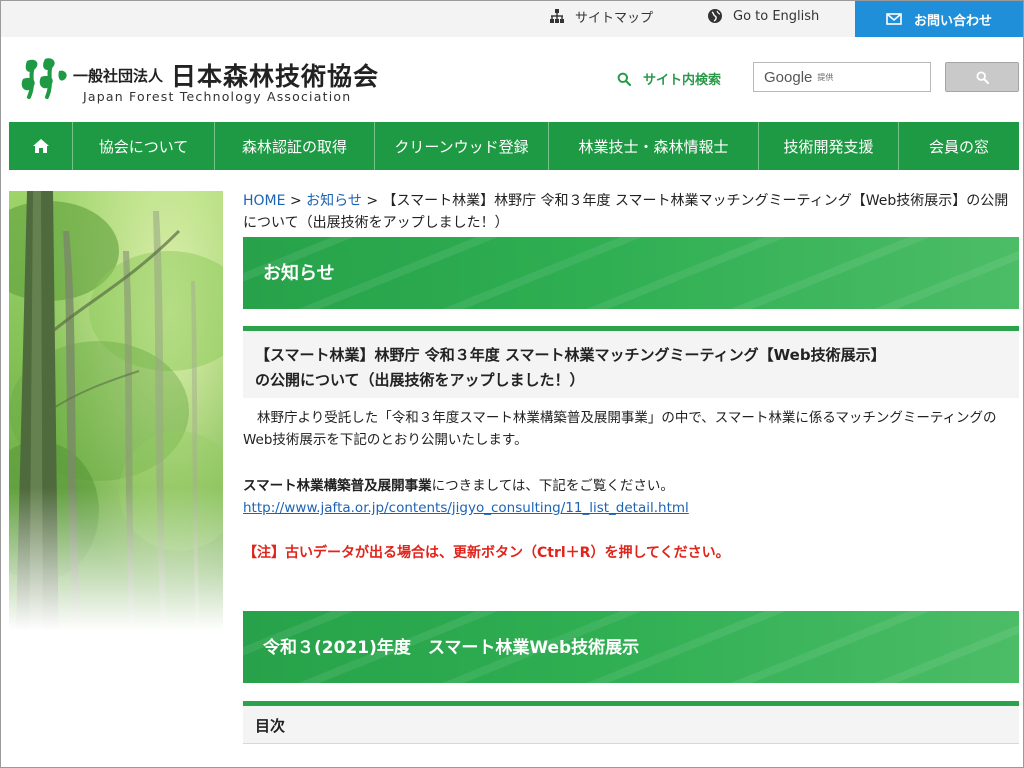 The height and width of the screenshot is (768, 1024). I want to click on breadcrumb-home: HOME, so click(264, 201).